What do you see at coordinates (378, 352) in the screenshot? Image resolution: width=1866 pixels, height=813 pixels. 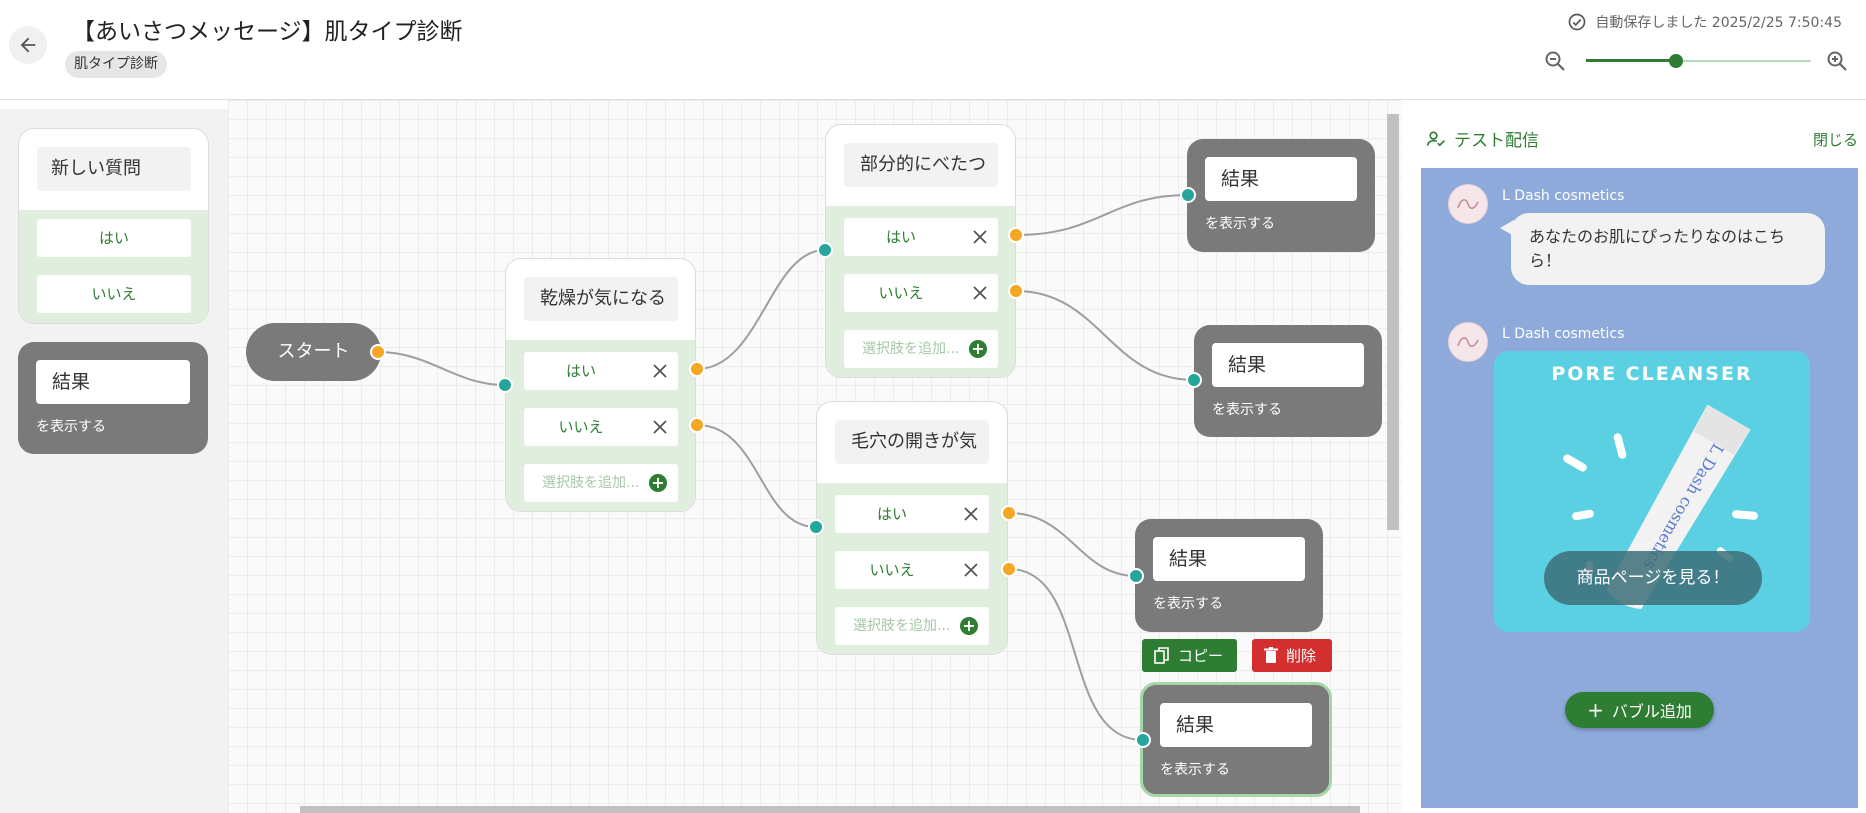 I see `start-output-port` at bounding box center [378, 352].